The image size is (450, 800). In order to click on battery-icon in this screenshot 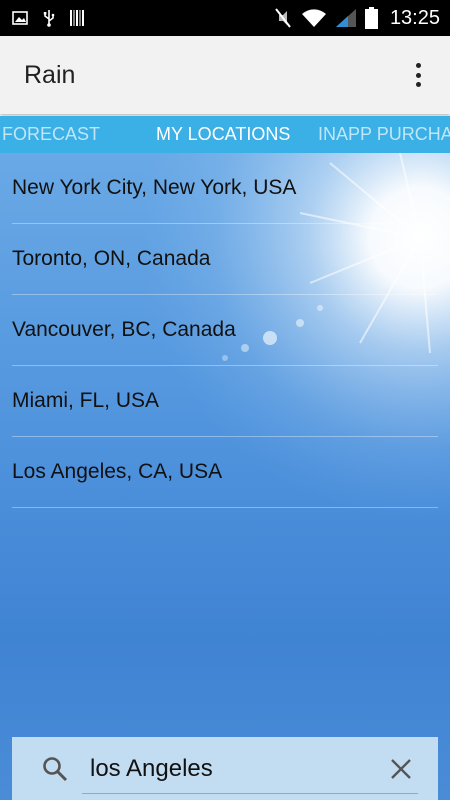, I will do `click(371, 18)`.